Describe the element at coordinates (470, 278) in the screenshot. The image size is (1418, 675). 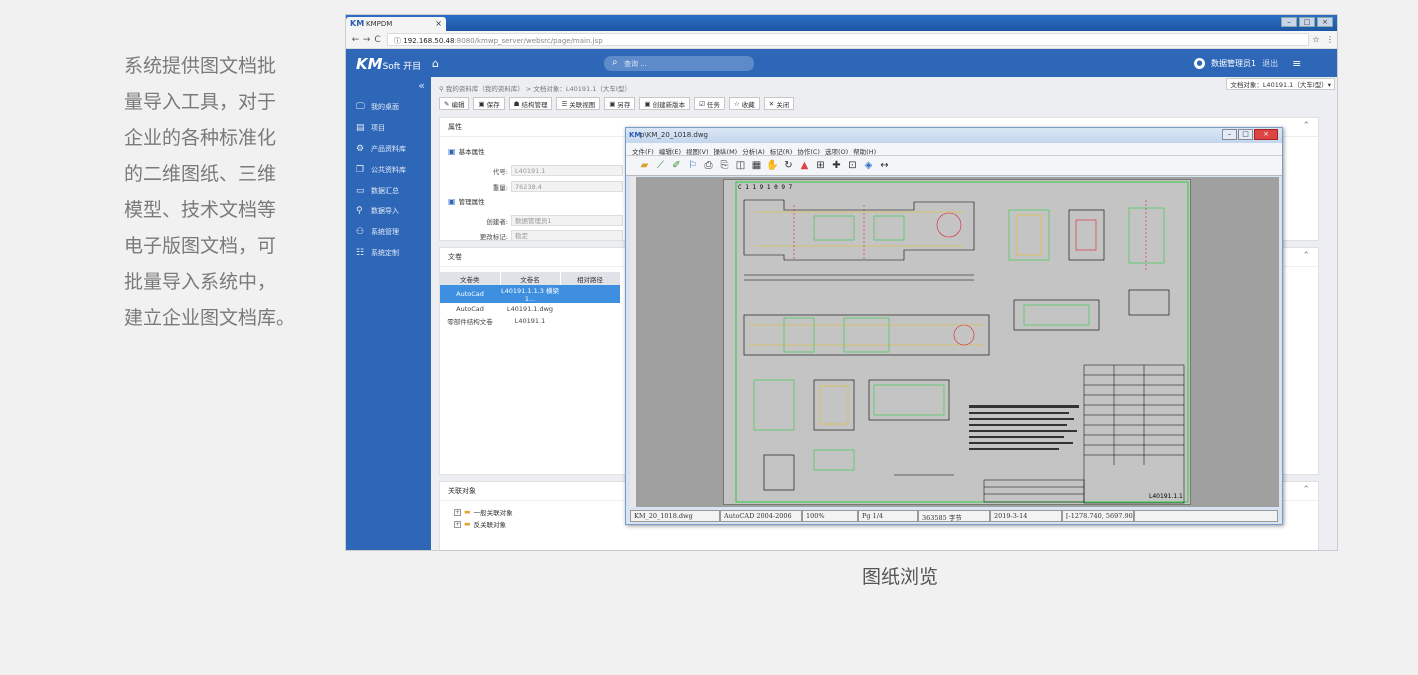
I see `column-header: 文卷类` at that location.